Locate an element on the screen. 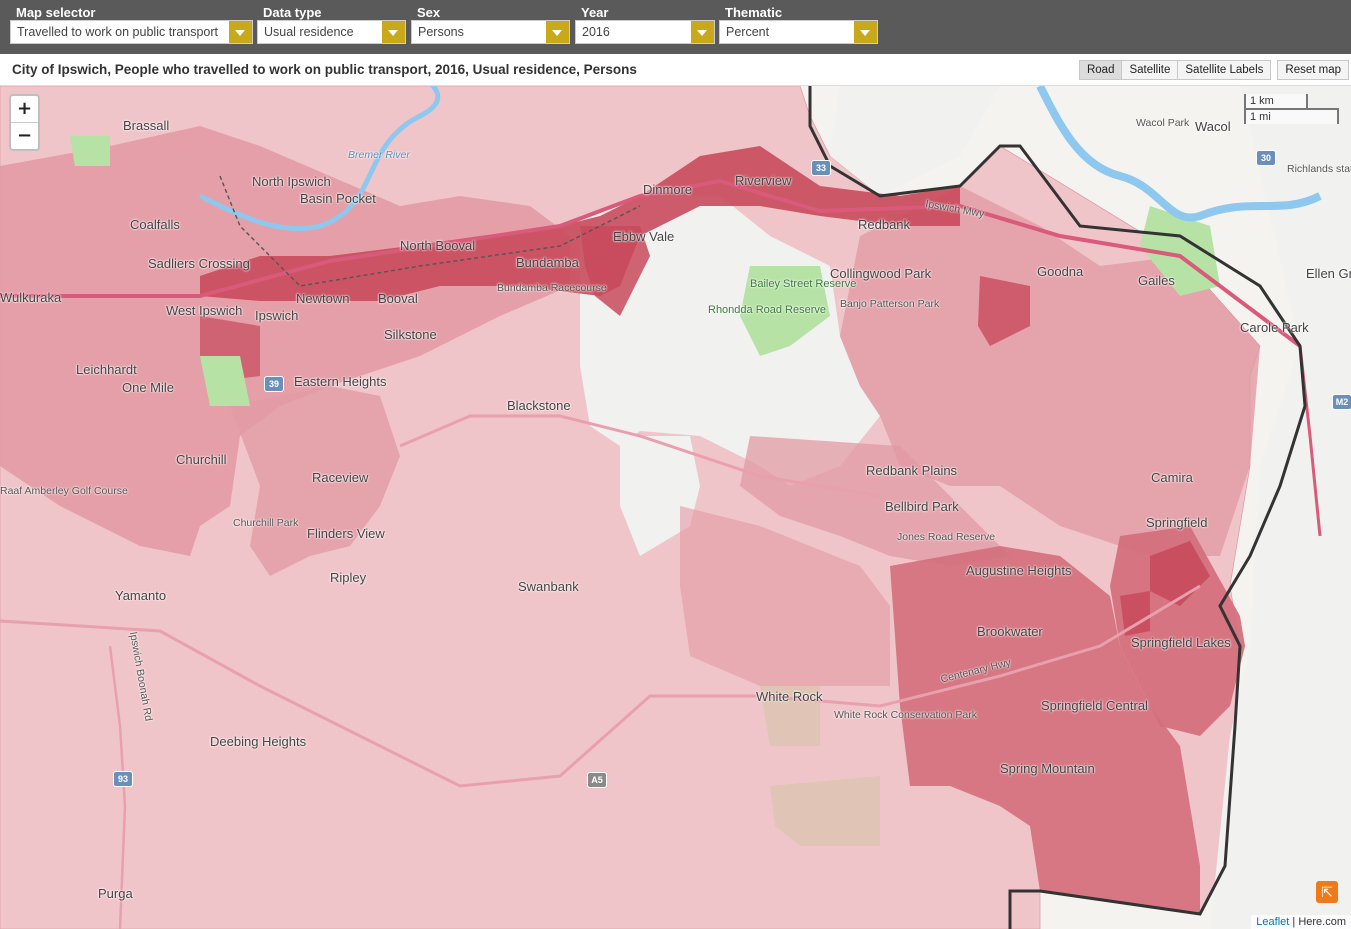 This screenshot has width=1351, height=929. year-dropdown: 2016 is located at coordinates (645, 32).